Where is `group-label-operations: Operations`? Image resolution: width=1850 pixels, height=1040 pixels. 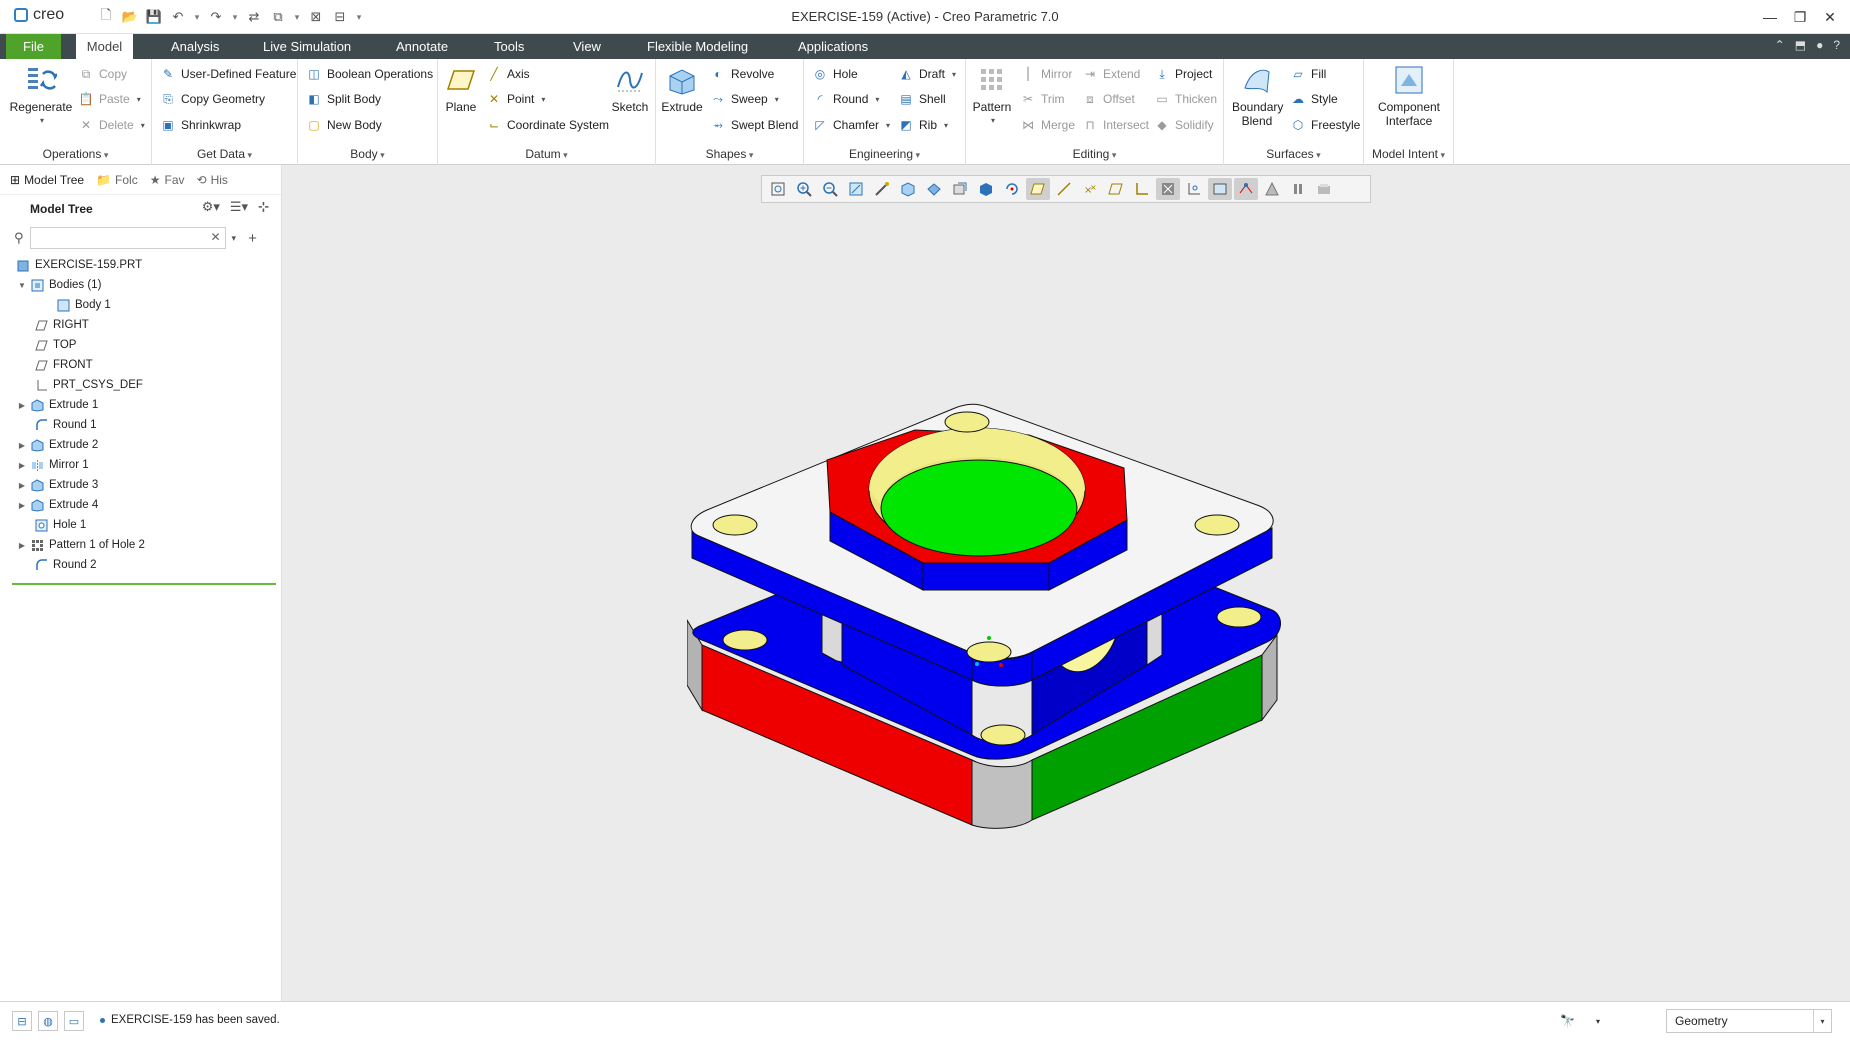
group-label-operations: Operations is located at coordinates (75, 154).